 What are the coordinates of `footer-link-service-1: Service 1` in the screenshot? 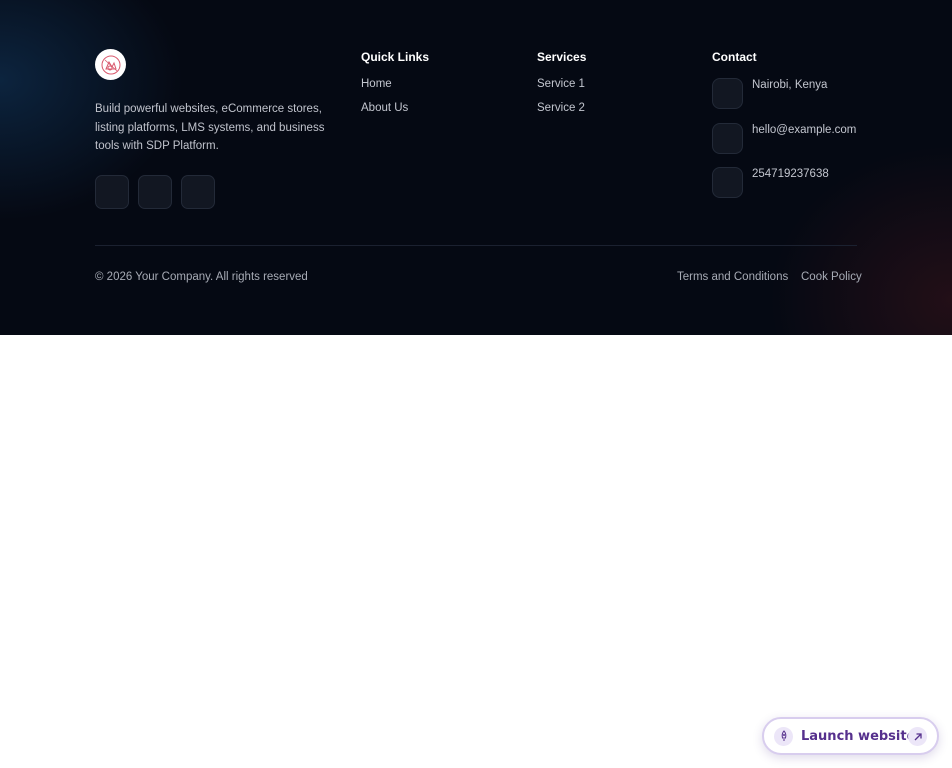 It's located at (561, 84).